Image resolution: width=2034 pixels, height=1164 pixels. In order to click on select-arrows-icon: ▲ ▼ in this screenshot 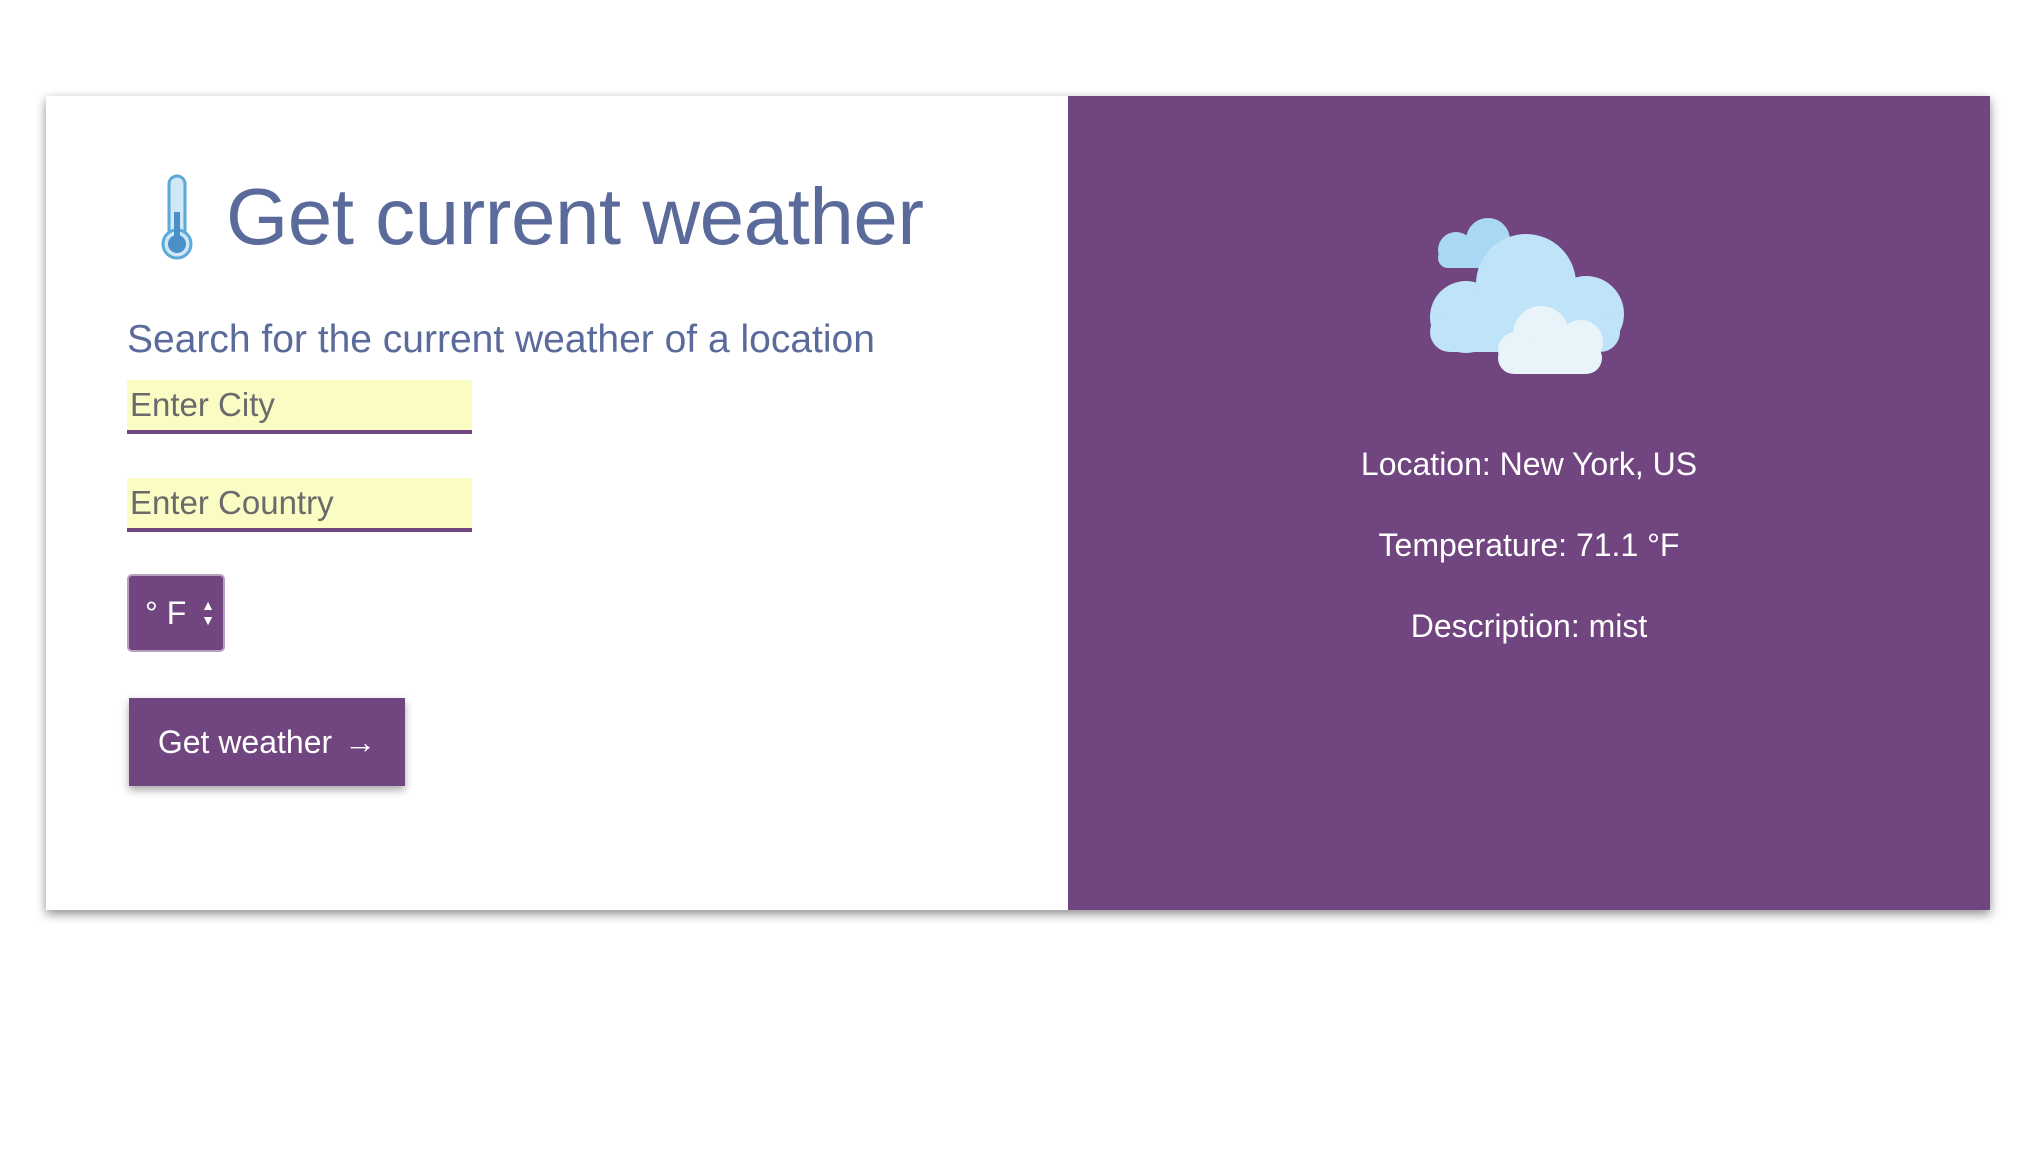, I will do `click(208, 612)`.